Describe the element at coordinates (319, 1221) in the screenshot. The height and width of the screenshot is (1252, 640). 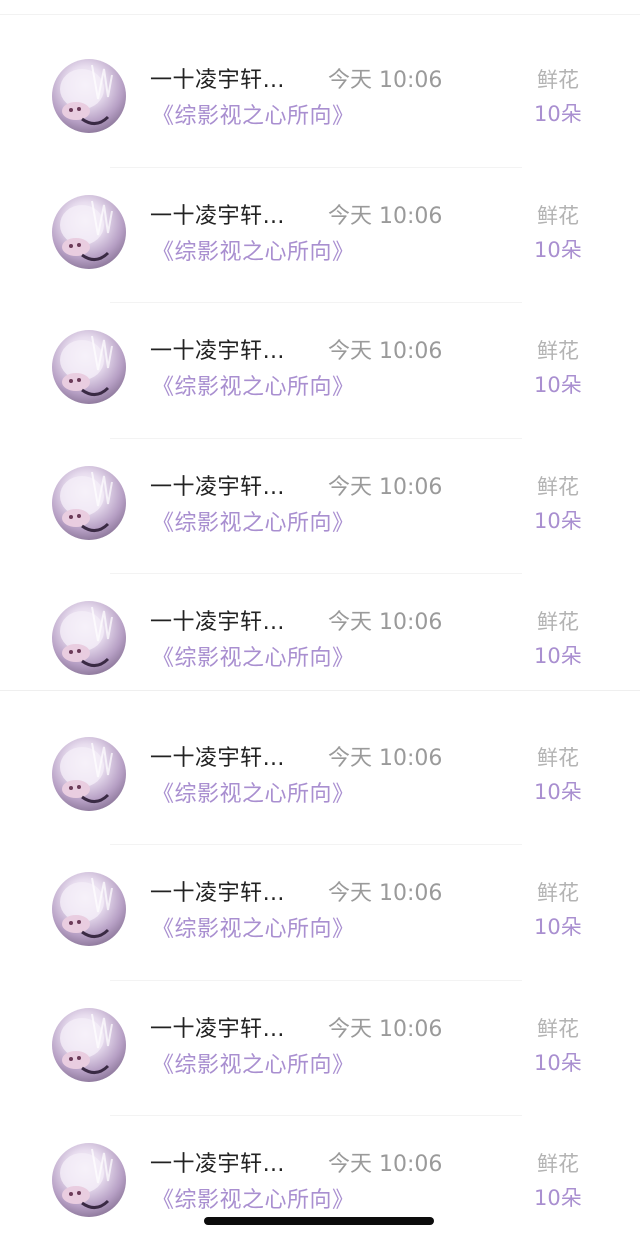
I see `home-indicator` at that location.